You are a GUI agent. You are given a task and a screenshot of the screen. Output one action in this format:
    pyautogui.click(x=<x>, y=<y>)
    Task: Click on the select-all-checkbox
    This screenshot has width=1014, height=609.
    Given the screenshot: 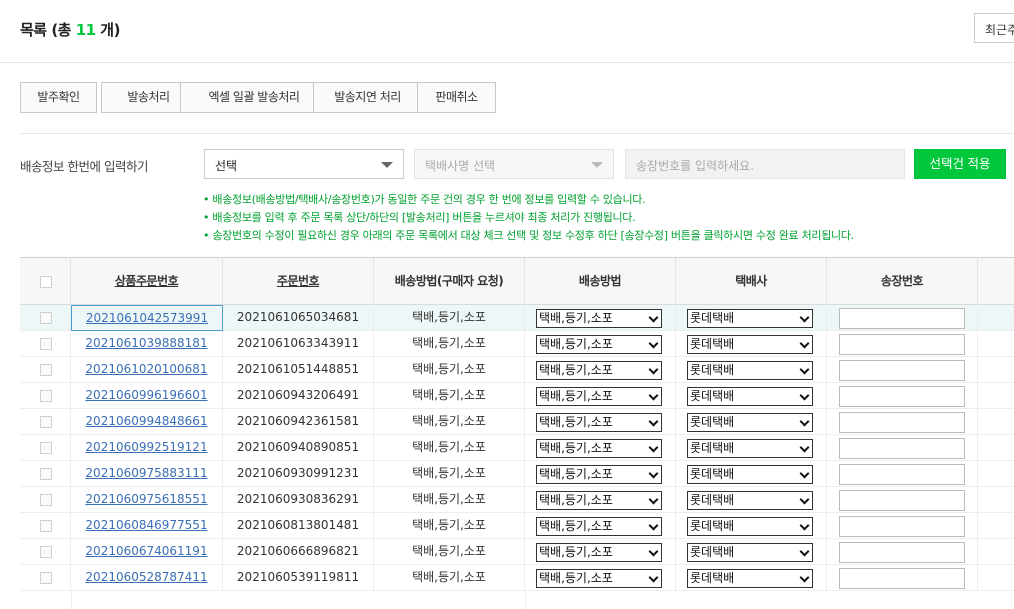 What is the action you would take?
    pyautogui.click(x=46, y=282)
    